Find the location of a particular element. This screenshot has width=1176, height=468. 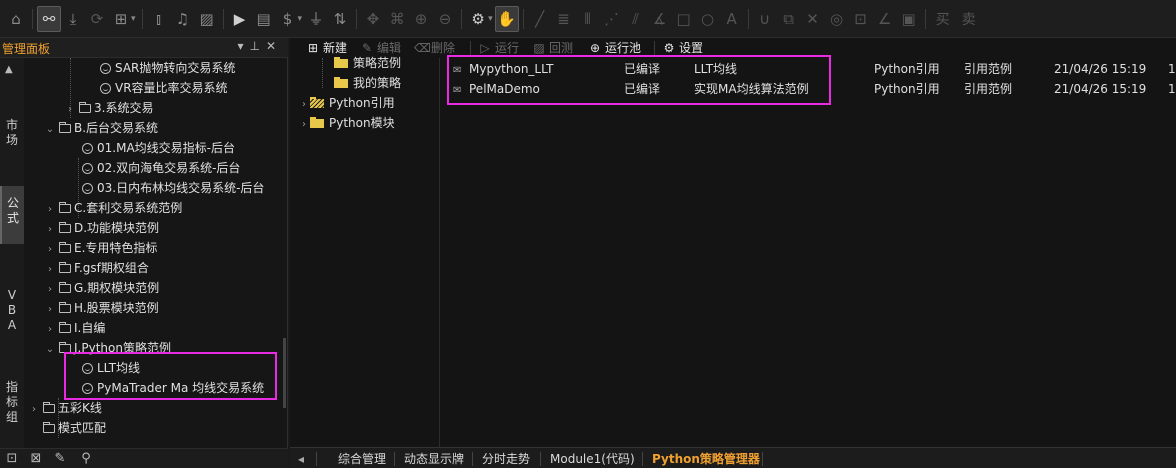

tree-item: › 五彩K线 is located at coordinates (65, 408).